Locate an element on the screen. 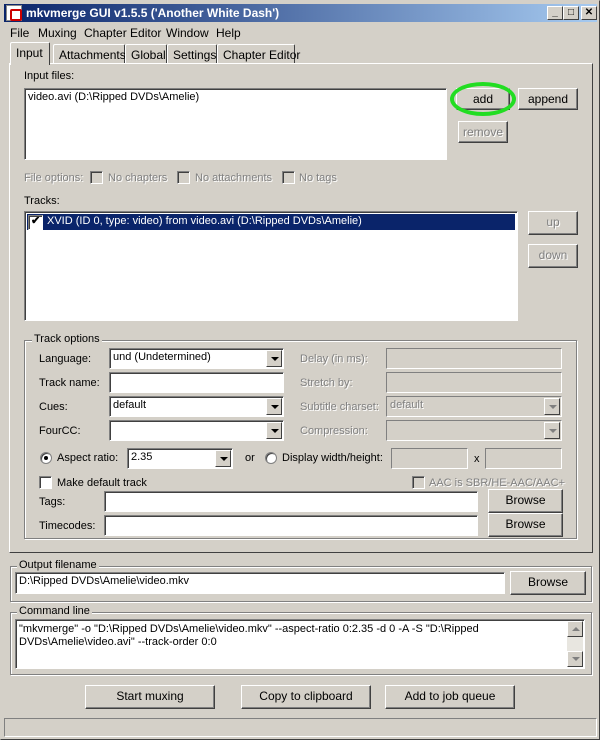  track-options-title: Track options is located at coordinates (67, 339).